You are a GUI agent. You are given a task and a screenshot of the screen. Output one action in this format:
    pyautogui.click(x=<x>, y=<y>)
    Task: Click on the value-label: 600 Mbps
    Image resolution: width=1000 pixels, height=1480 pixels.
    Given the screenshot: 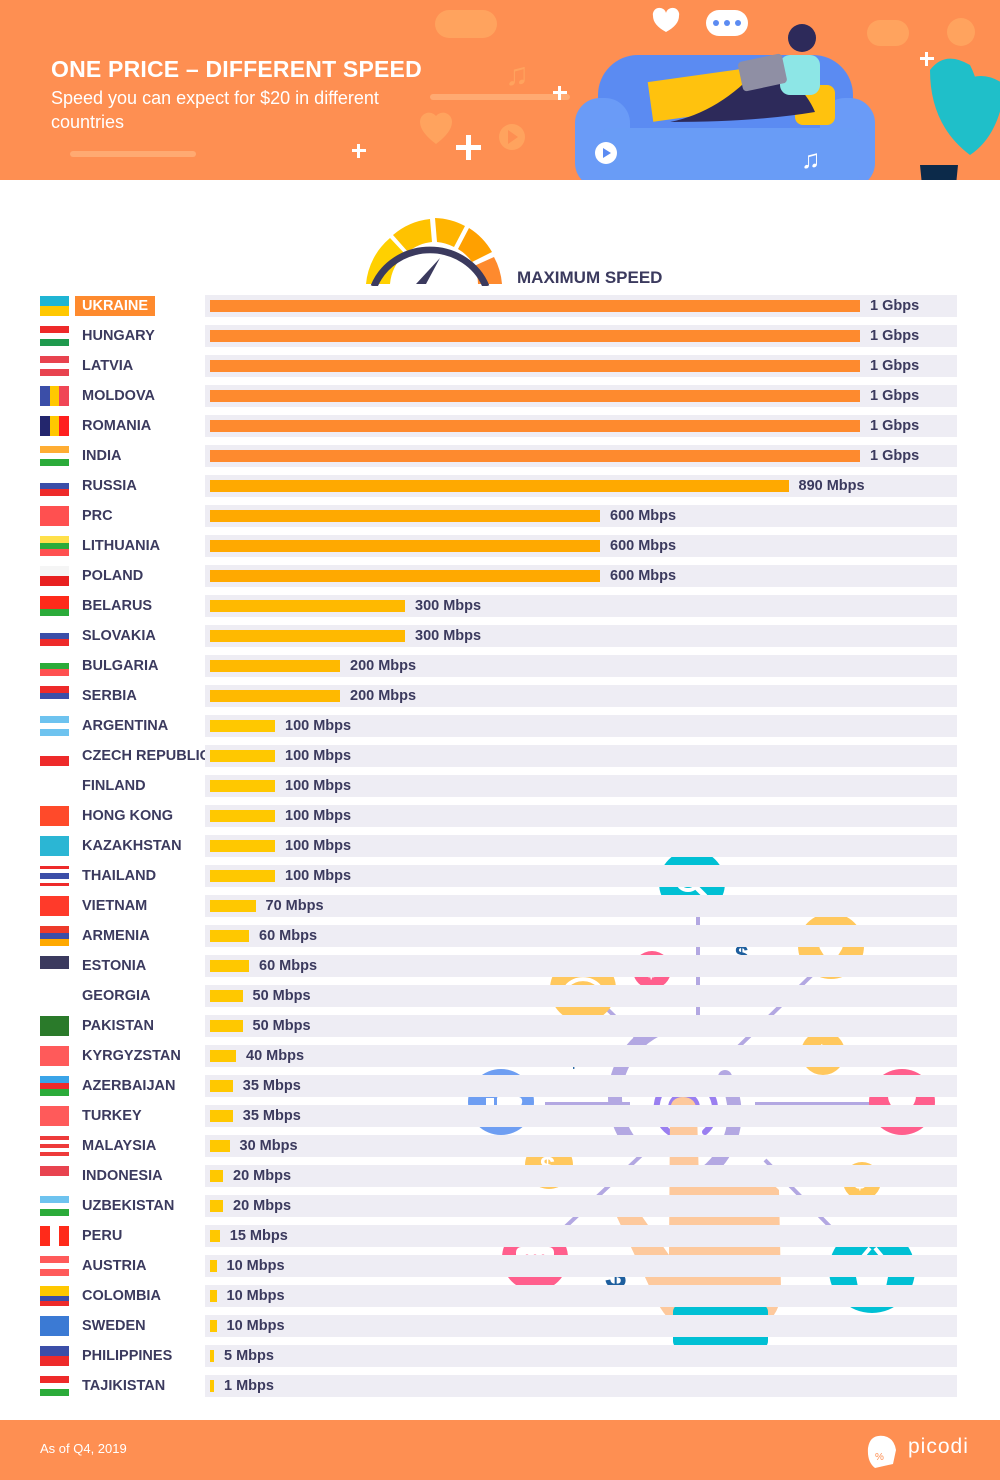 What is the action you would take?
    pyautogui.click(x=643, y=546)
    